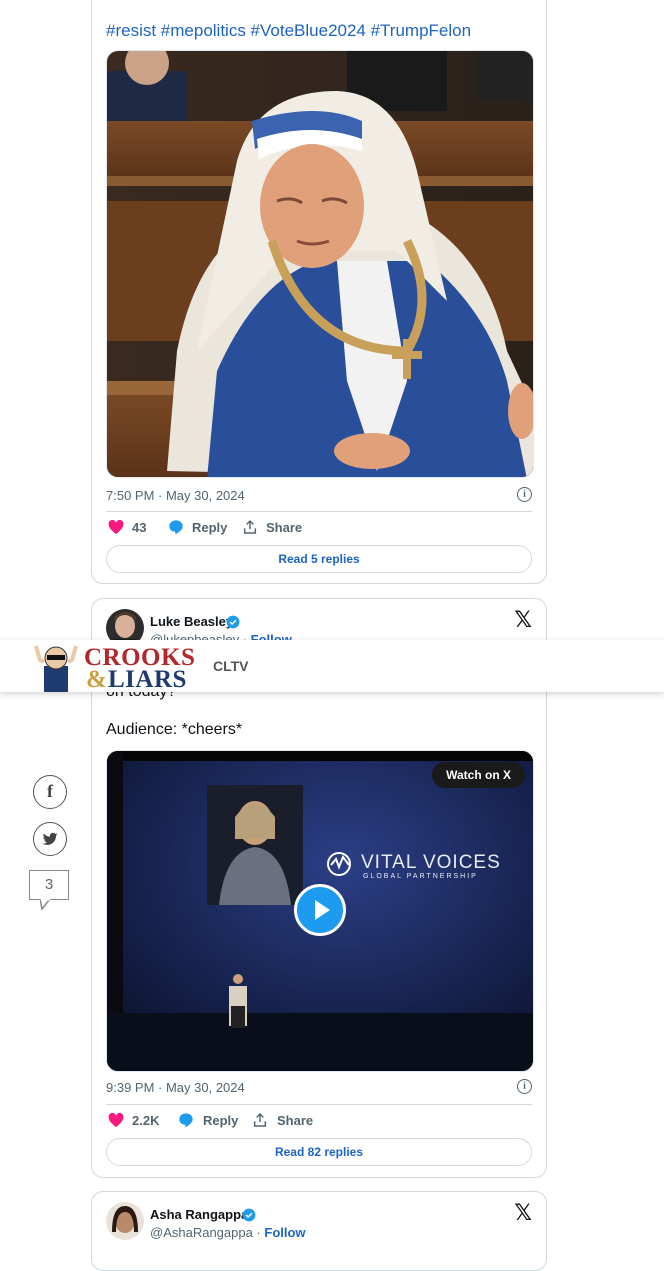  I want to click on logo-liars: LIARS, so click(147, 679).